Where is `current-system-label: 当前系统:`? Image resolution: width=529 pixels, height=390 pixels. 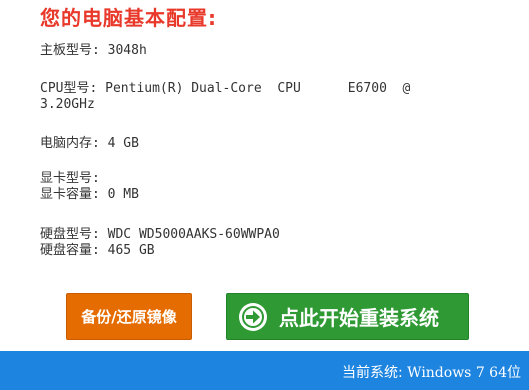
current-system-label: 当前系统: is located at coordinates (372, 373).